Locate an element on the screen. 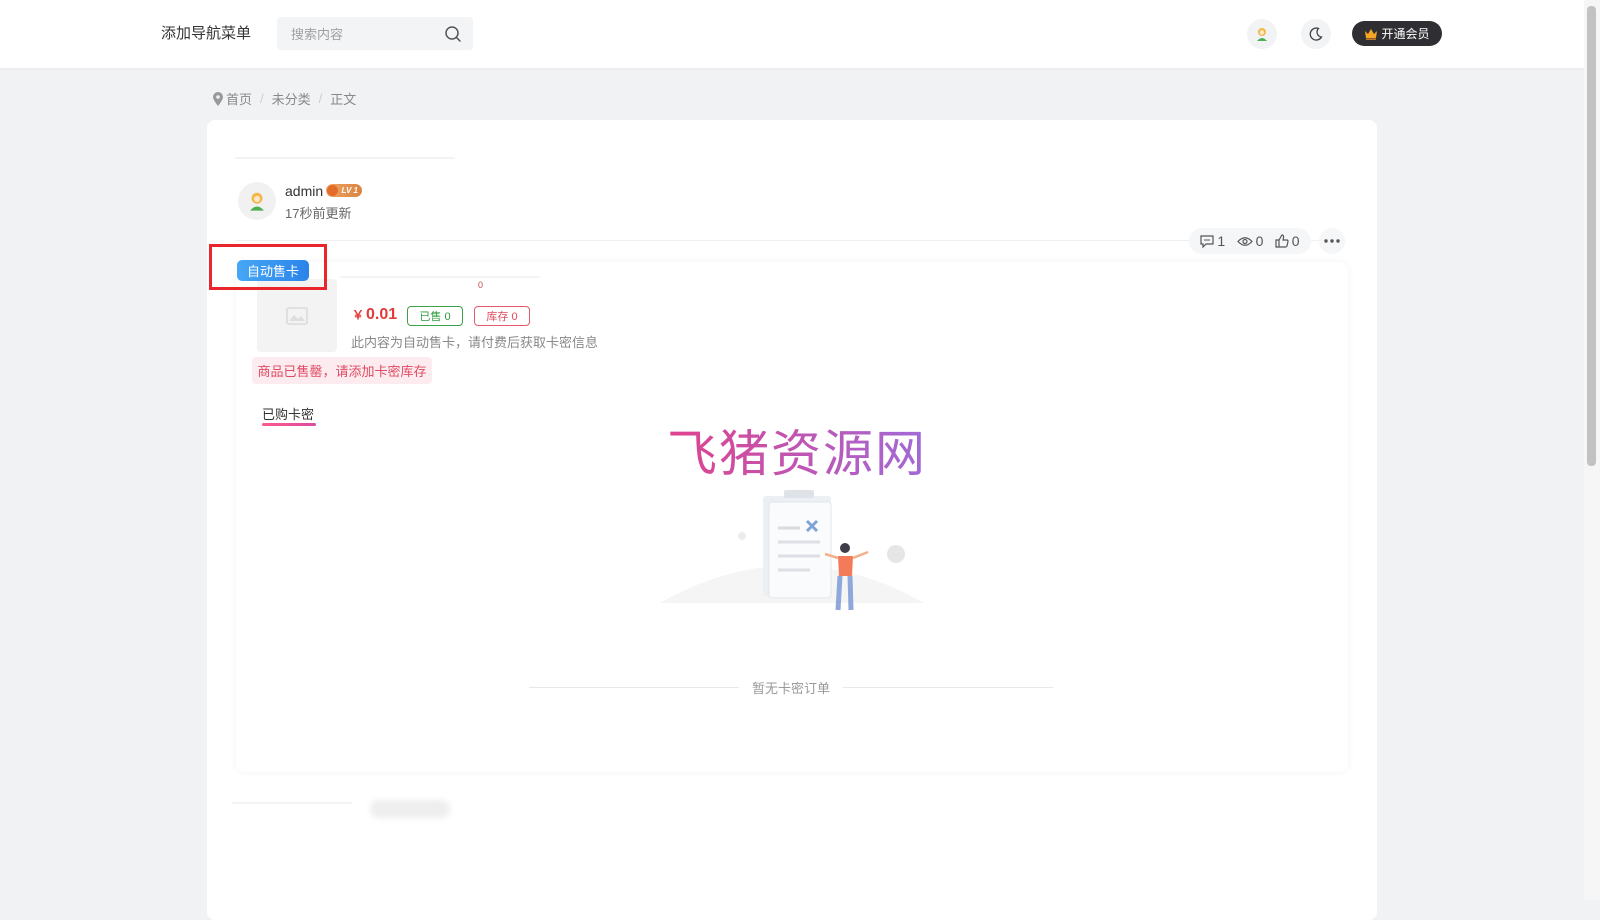 Image resolution: width=1600 pixels, height=920 pixels. image-placeholder-icon is located at coordinates (297, 315).